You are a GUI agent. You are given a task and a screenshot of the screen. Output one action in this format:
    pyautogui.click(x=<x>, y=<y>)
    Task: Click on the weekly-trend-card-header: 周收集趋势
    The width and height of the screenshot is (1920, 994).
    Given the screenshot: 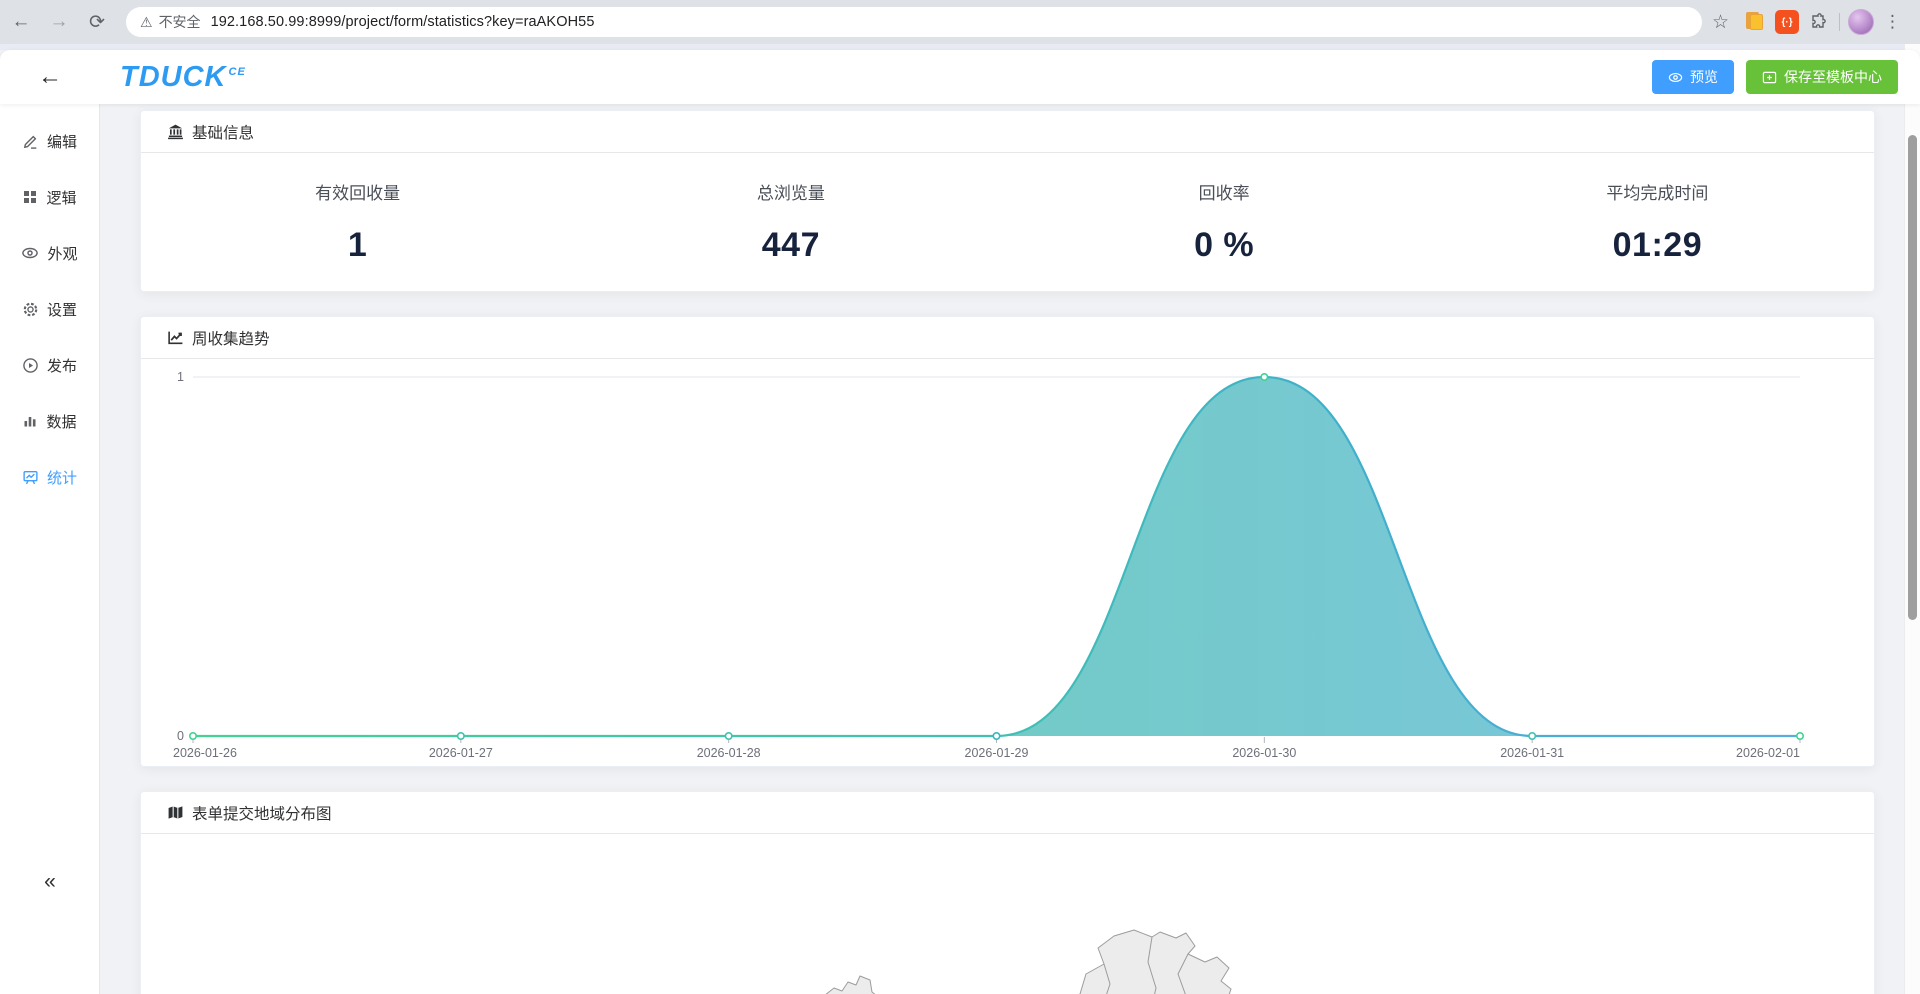 What is the action you would take?
    pyautogui.click(x=1007, y=338)
    